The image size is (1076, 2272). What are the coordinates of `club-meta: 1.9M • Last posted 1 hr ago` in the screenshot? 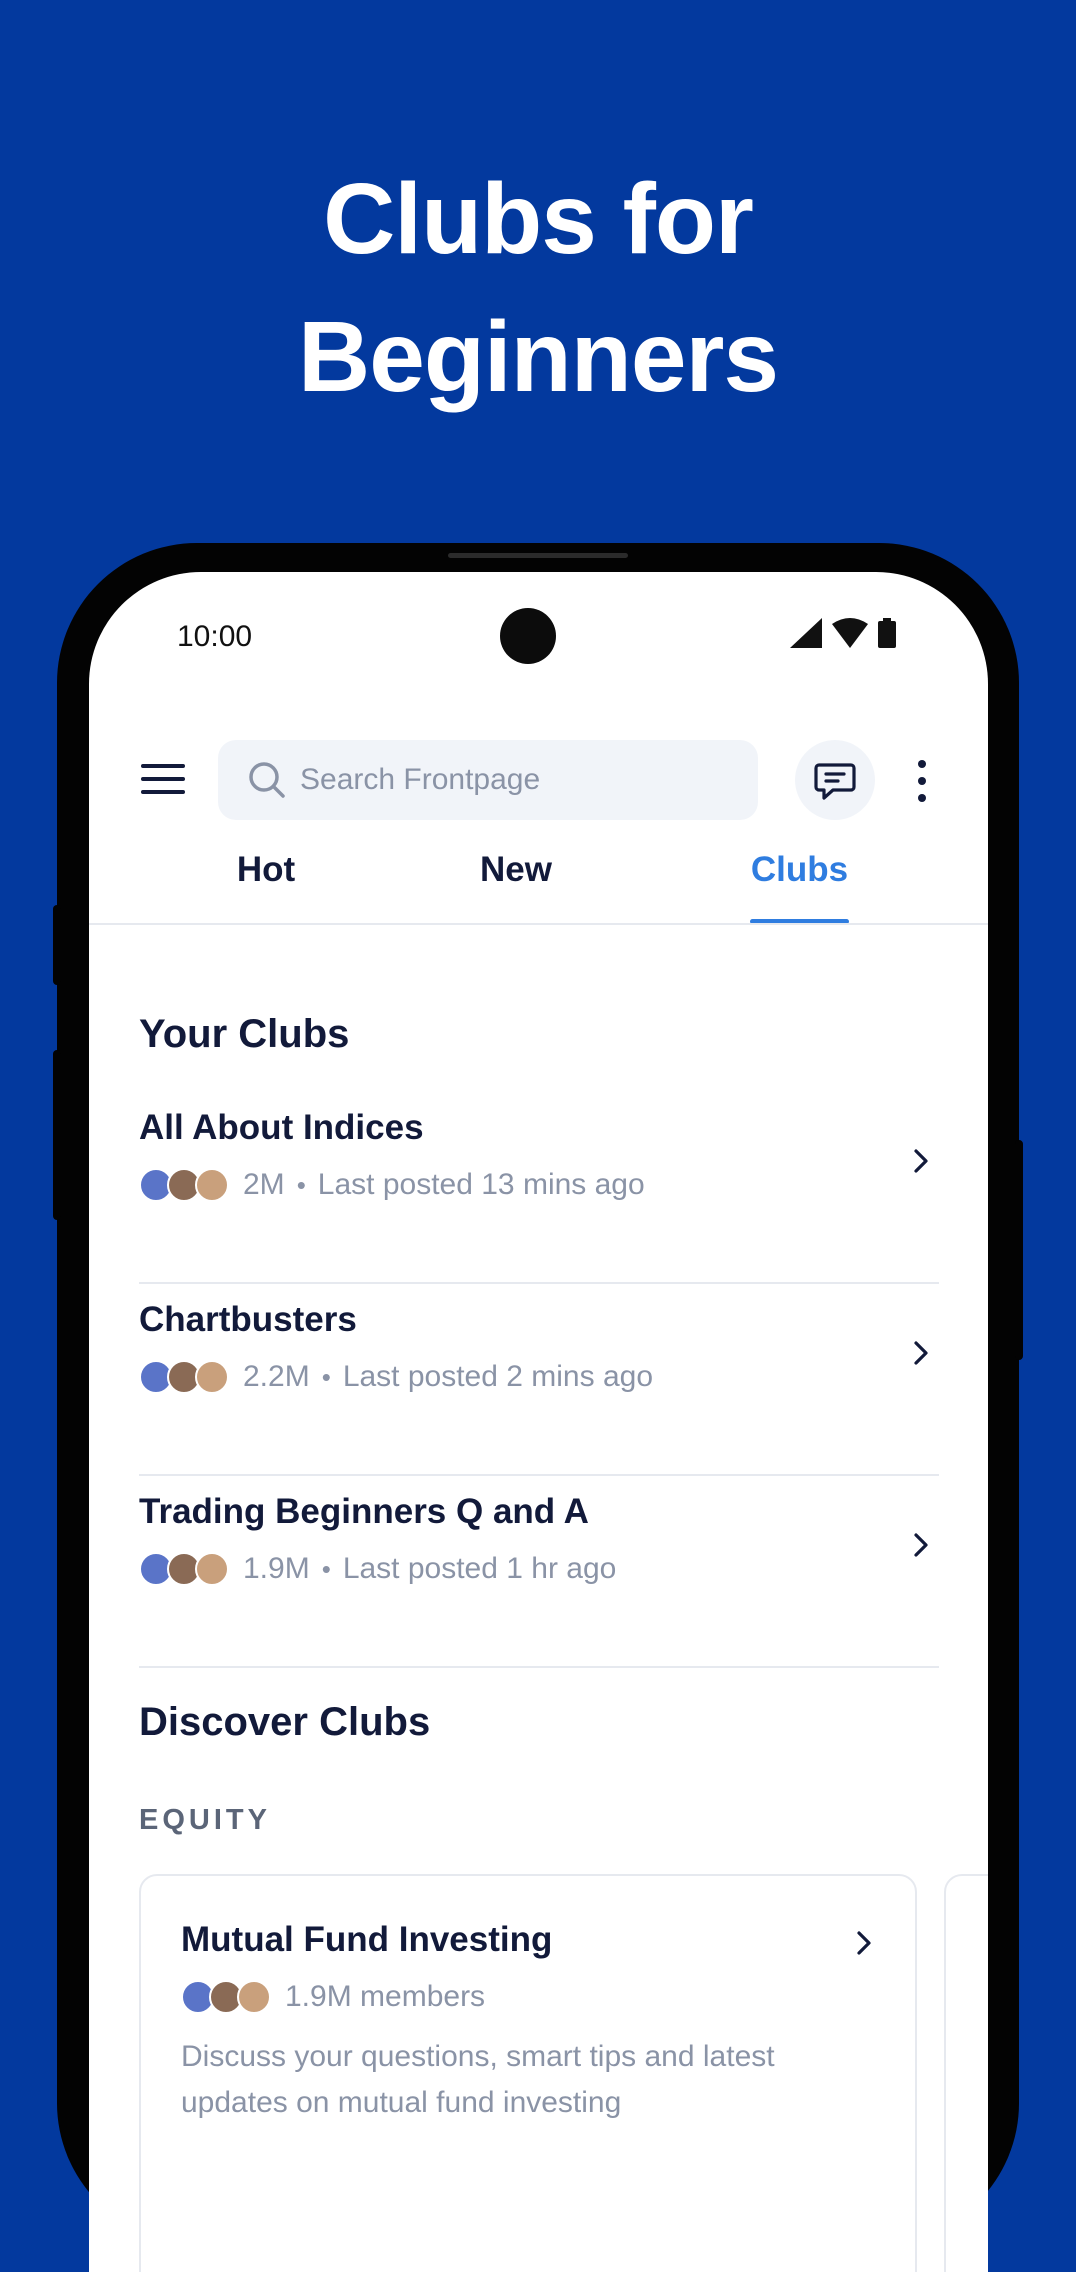 It's located at (377, 1569).